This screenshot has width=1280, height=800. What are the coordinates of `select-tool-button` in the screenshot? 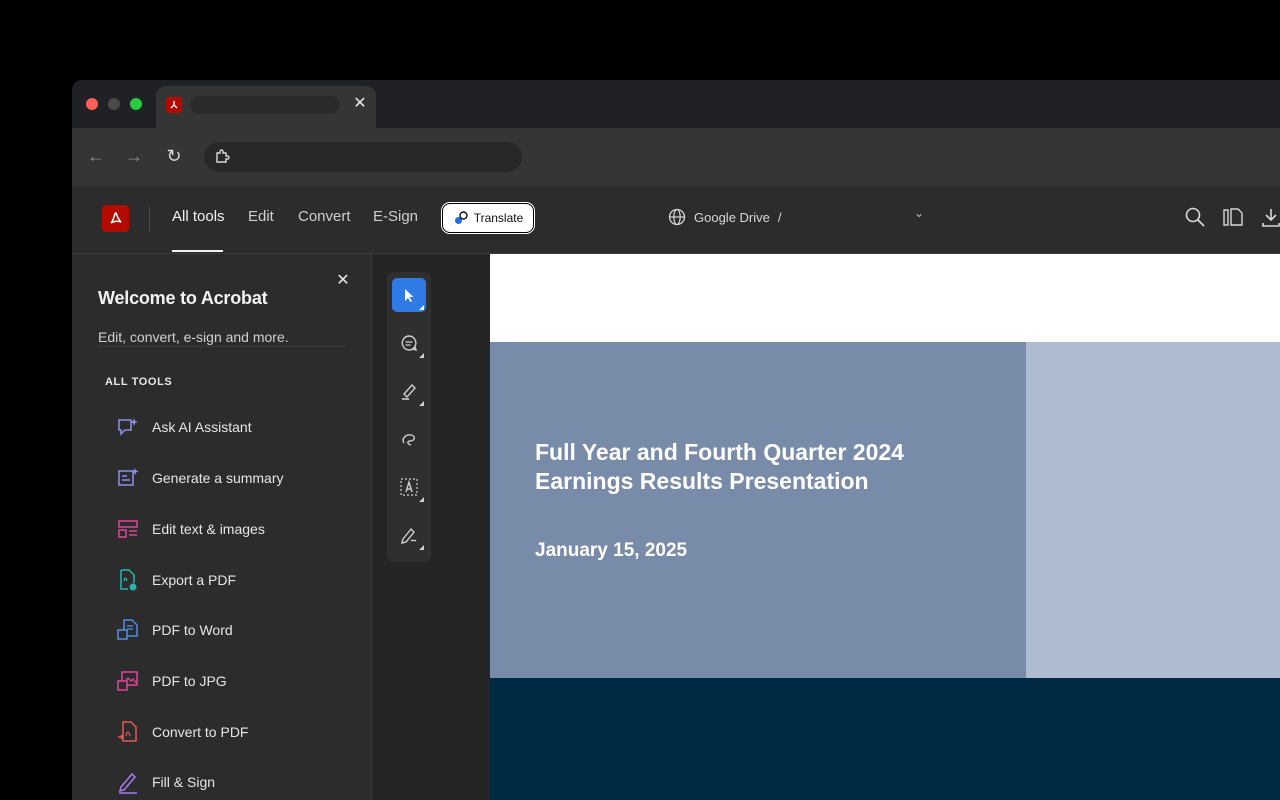 It's located at (409, 295).